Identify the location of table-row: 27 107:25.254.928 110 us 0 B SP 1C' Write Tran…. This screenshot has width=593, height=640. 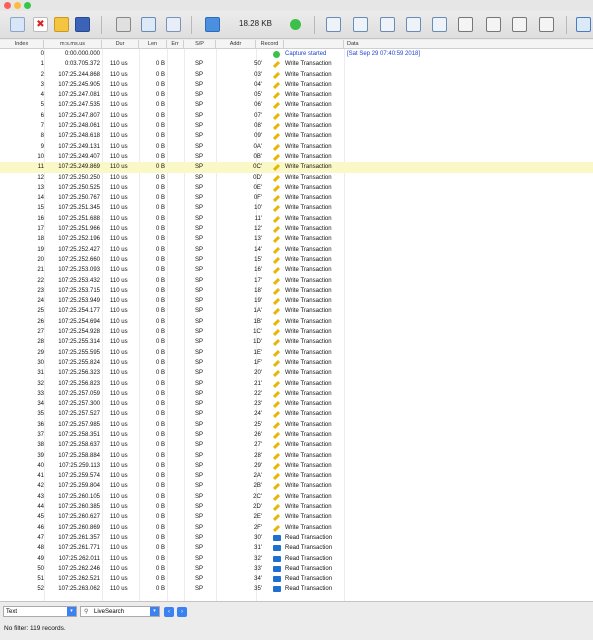
(296, 332).